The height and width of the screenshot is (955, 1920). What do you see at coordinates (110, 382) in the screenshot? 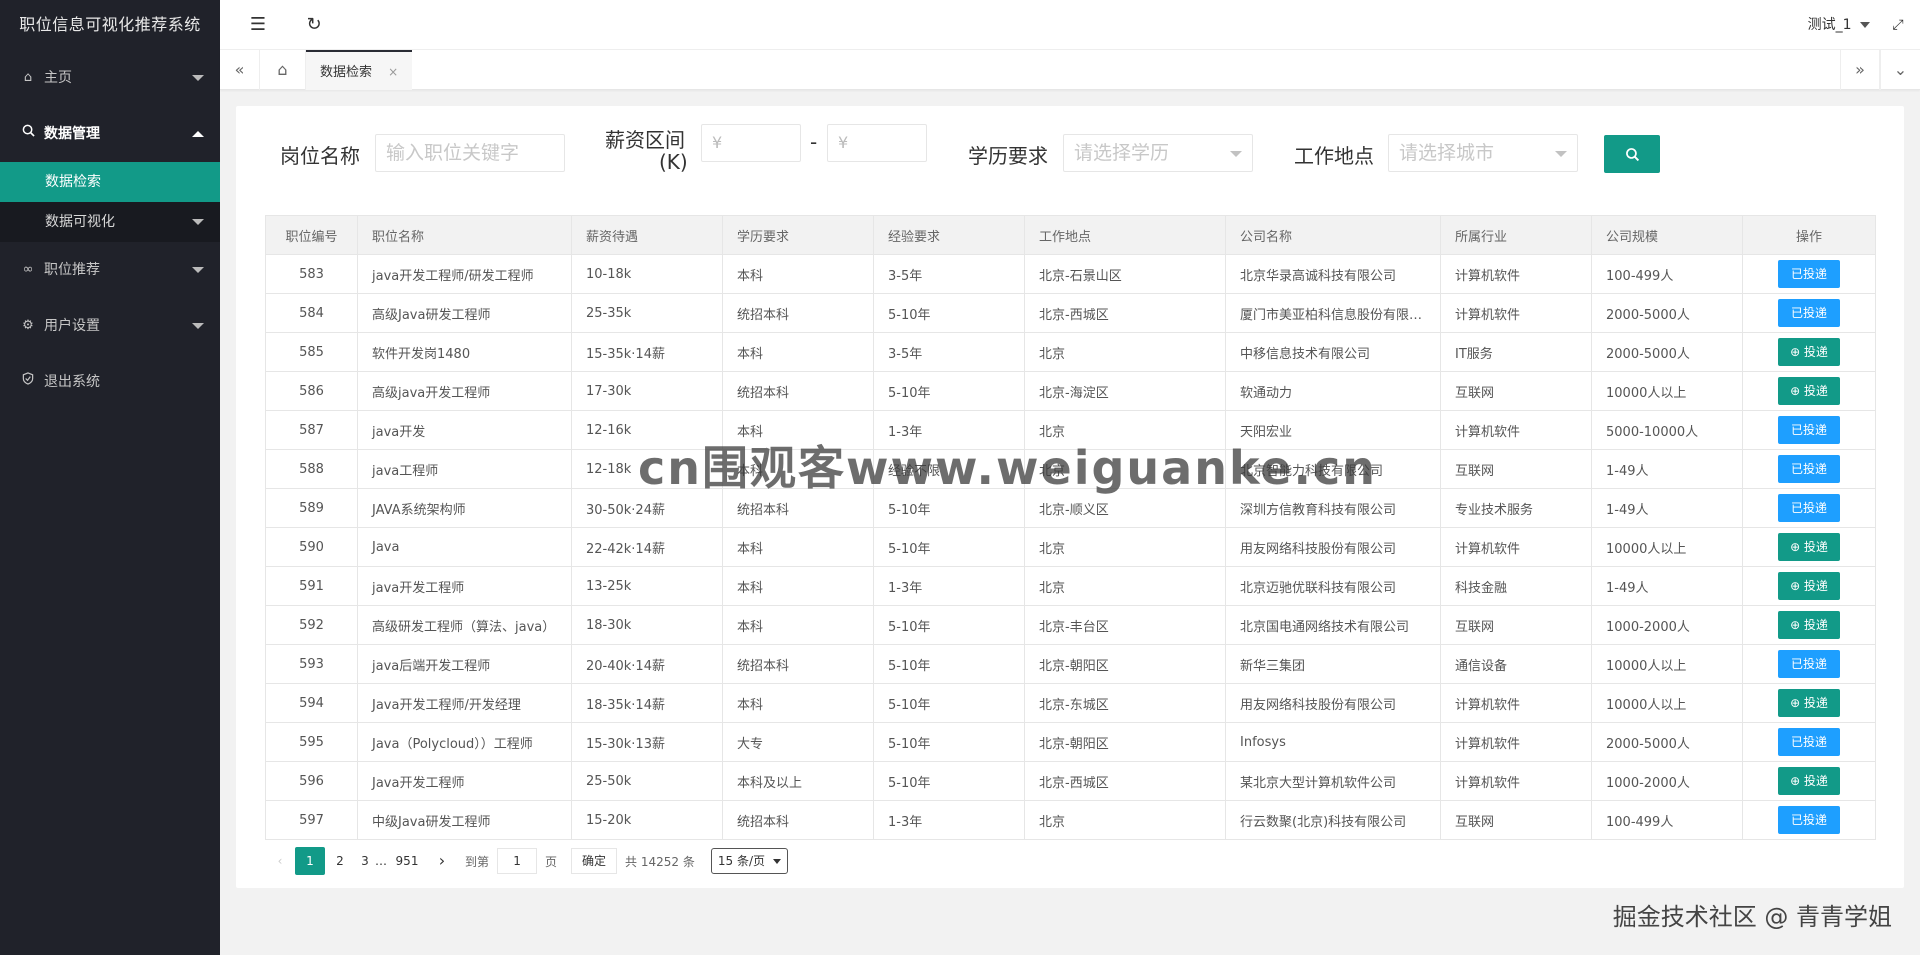
I see `sidebar-item-logout: 退出系统` at bounding box center [110, 382].